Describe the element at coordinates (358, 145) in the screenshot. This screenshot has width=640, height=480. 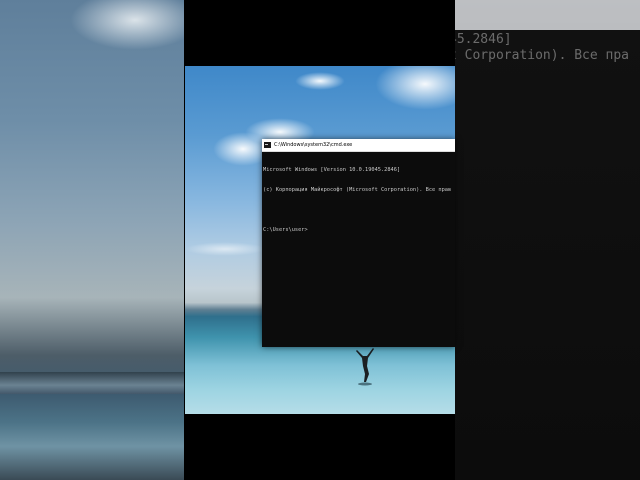
I see `cmd-titlebar: C:\Windows\system32\cmd.exe` at that location.